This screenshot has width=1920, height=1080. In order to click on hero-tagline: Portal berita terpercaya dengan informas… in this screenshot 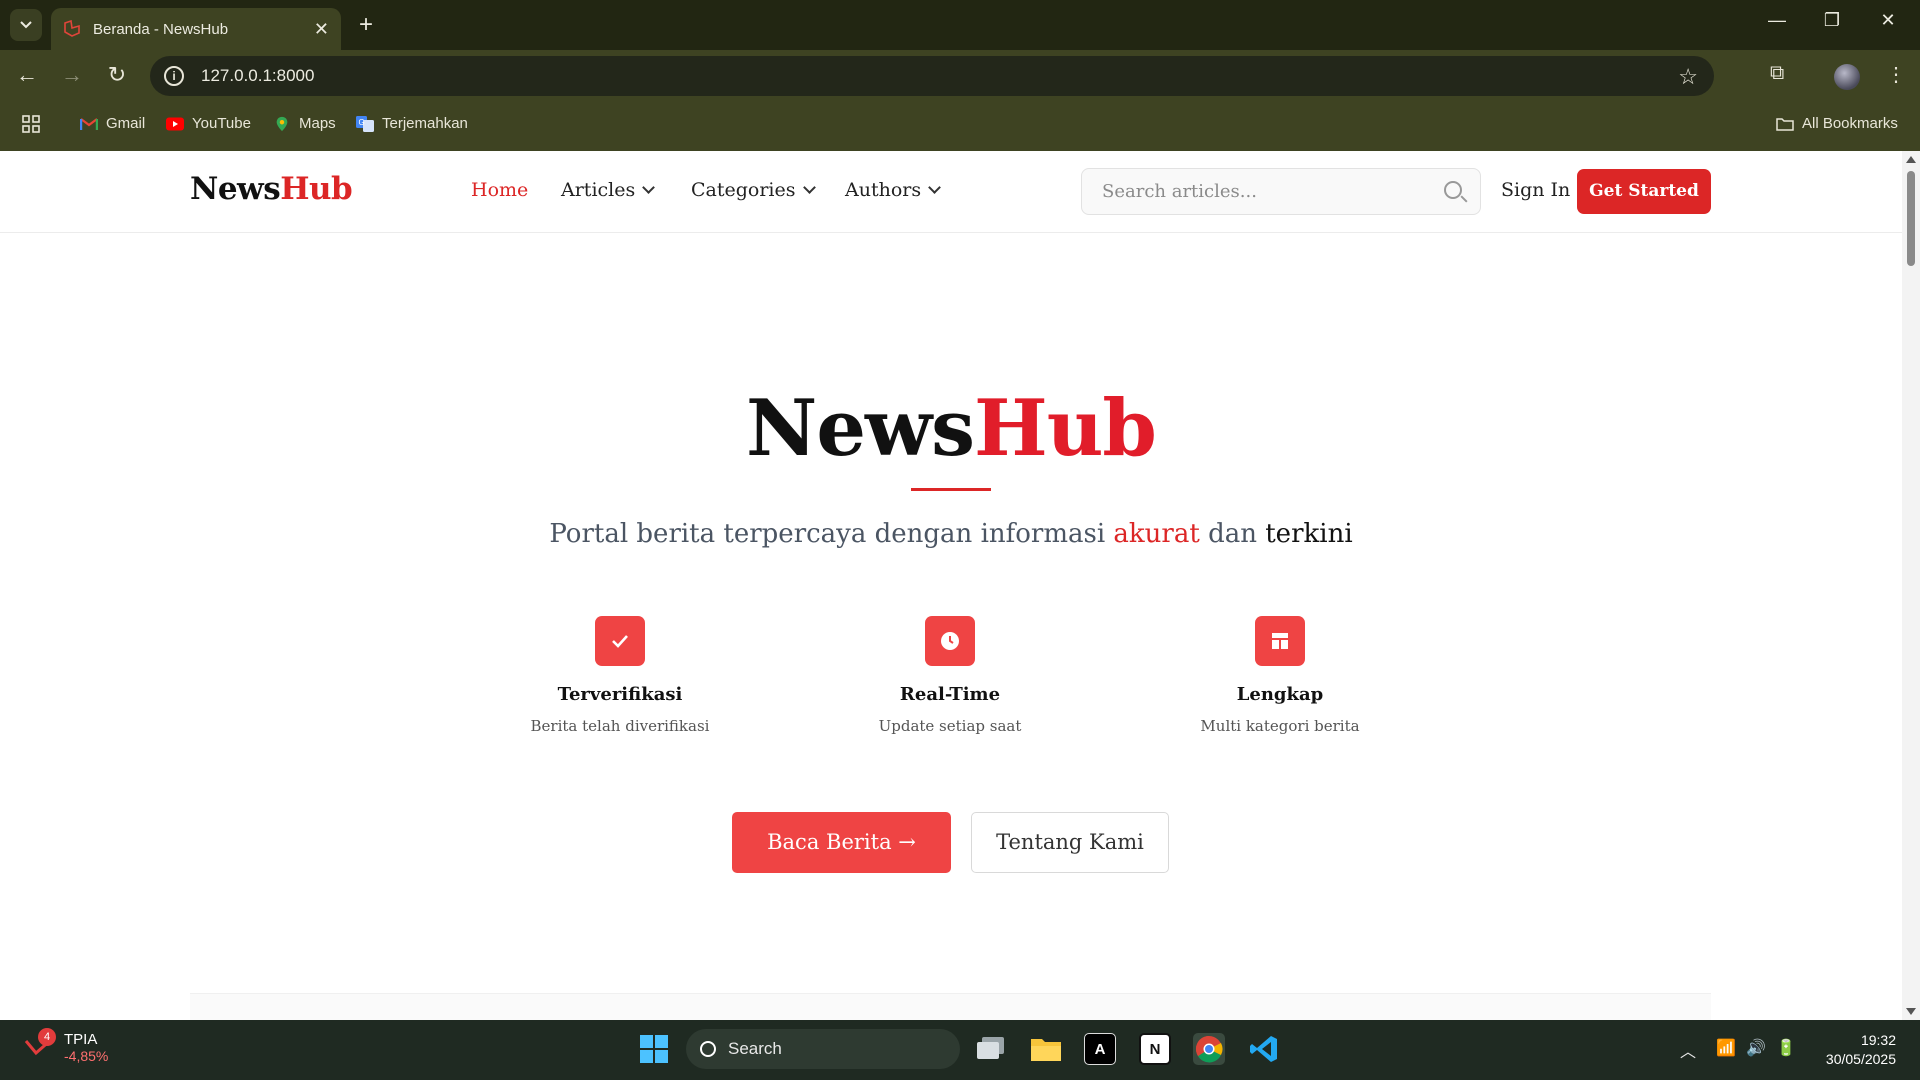, I will do `click(951, 534)`.